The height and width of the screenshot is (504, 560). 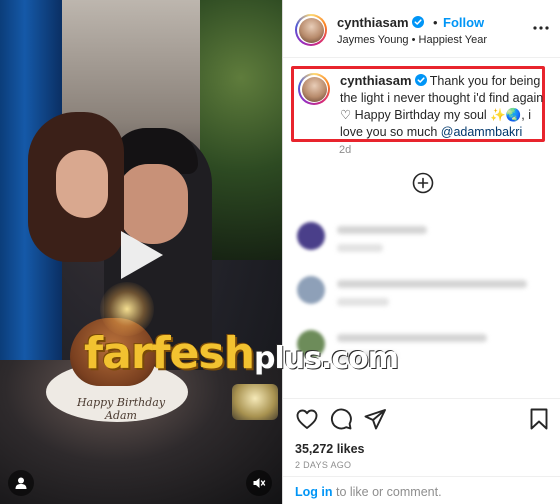 I want to click on bookmark-icon, so click(x=539, y=419).